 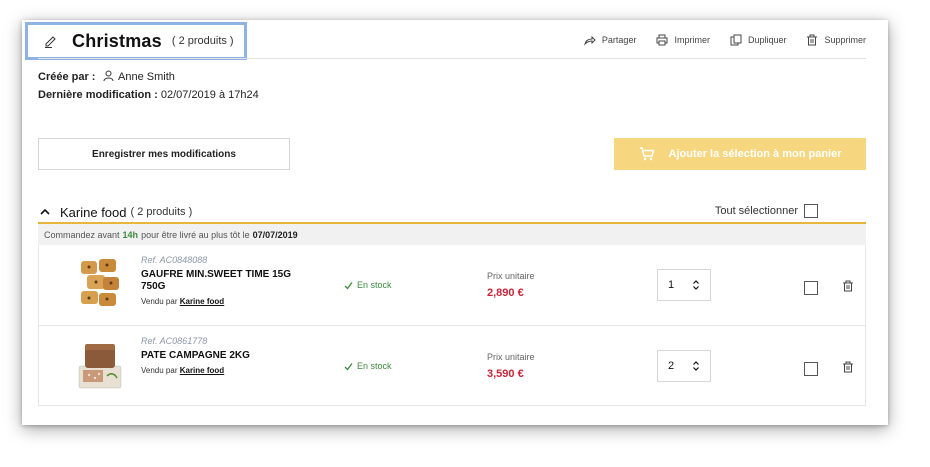 I want to click on supplier-product-count: ( 2 produits ), so click(x=161, y=212).